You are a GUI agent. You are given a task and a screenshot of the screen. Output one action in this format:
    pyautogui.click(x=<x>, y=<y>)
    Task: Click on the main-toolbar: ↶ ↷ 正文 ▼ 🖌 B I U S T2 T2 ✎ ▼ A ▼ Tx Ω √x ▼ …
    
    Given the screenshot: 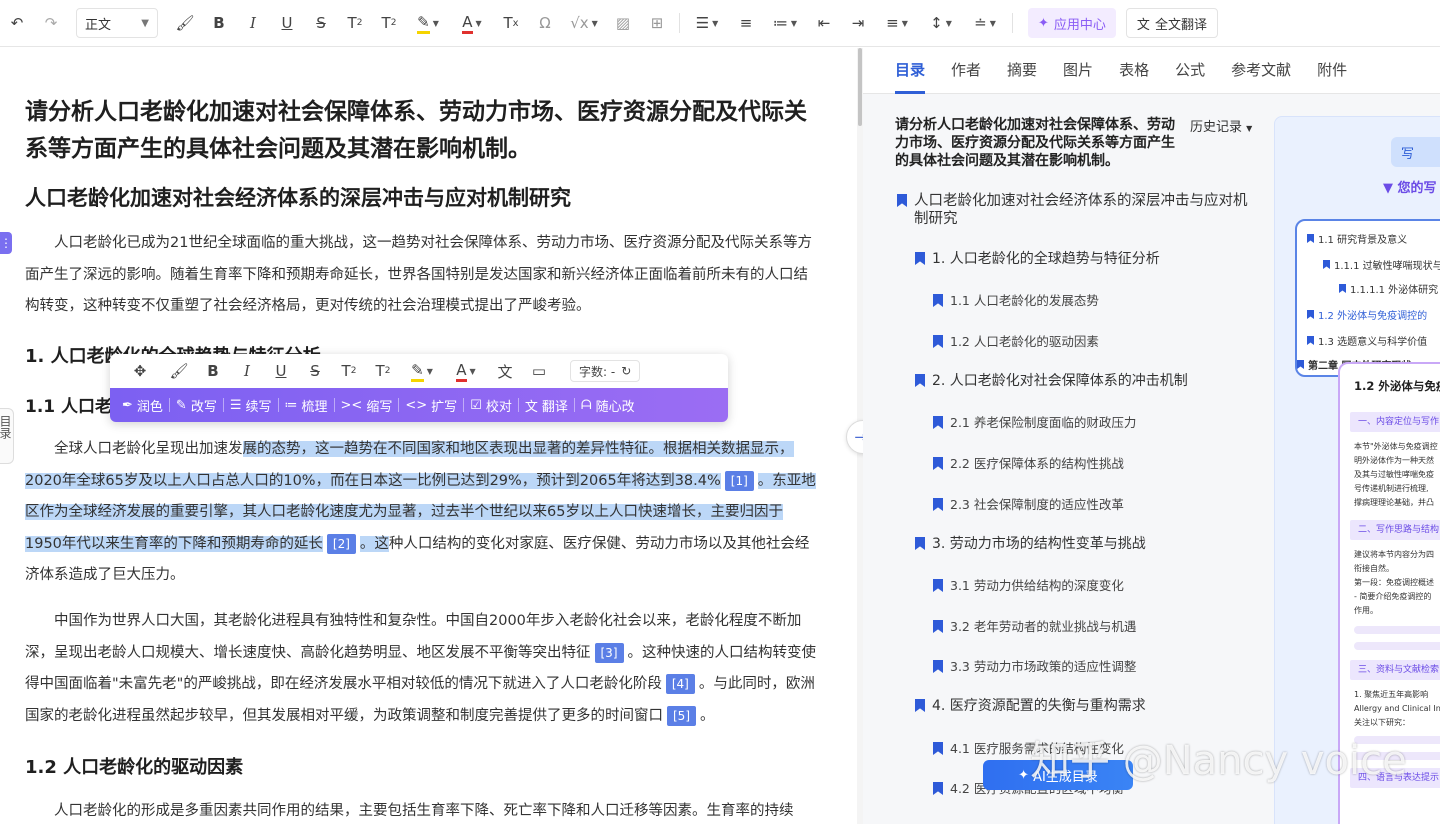 What is the action you would take?
    pyautogui.click(x=720, y=23)
    